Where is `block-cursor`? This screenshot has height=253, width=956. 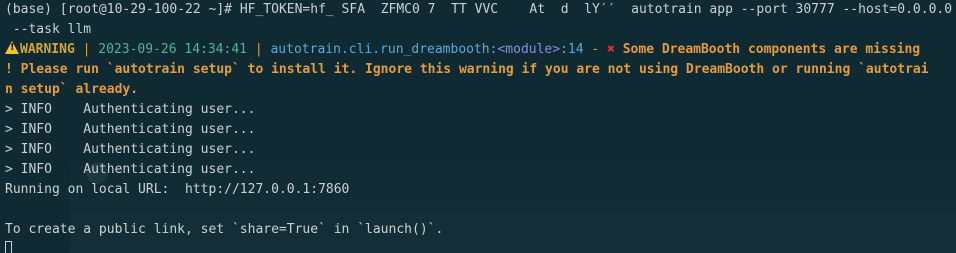 block-cursor is located at coordinates (8, 247).